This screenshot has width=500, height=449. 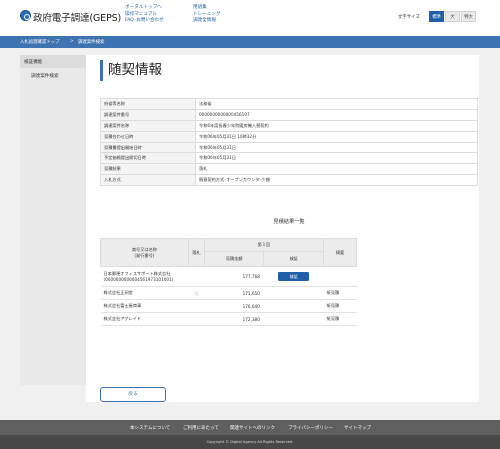 I want to click on info-label: 入札方式, so click(x=148, y=180).